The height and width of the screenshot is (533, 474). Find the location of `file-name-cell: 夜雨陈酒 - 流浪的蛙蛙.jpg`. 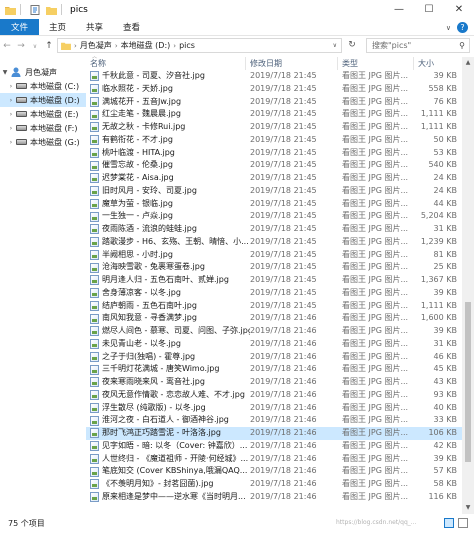

file-name-cell: 夜雨陈酒 - 流浪的蛙蛙.jpg is located at coordinates (170, 229).